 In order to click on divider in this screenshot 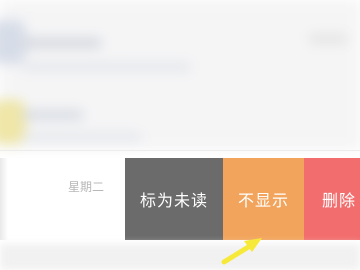, I will do `click(180, 150)`.